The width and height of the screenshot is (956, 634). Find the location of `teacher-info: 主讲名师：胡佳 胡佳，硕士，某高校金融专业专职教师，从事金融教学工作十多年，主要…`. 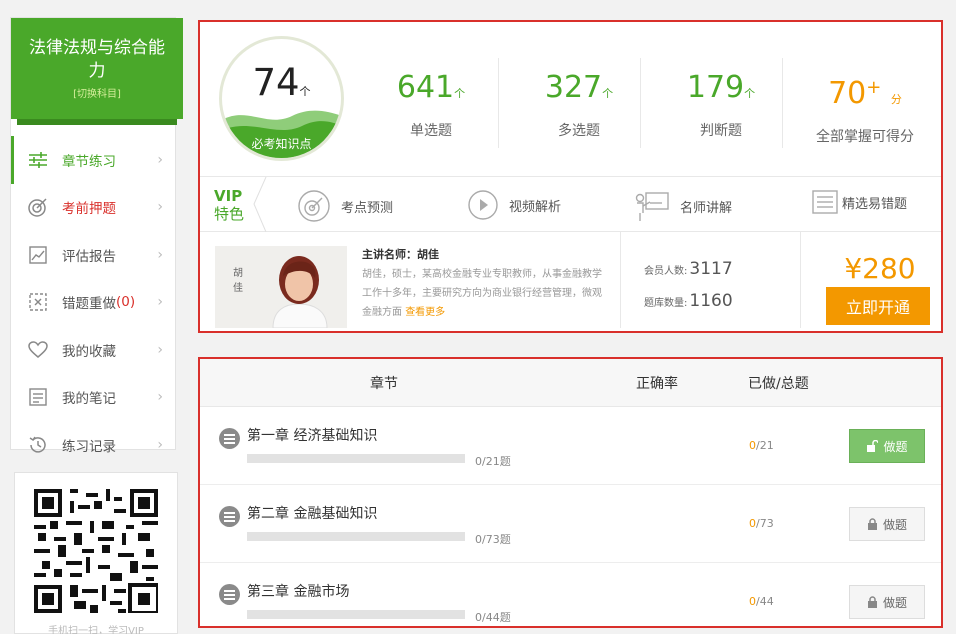

teacher-info: 主讲名师：胡佳 胡佳，硕士，某高校金融专业专职教师，从事金融教学工作十多年，主要… is located at coordinates (484, 284).